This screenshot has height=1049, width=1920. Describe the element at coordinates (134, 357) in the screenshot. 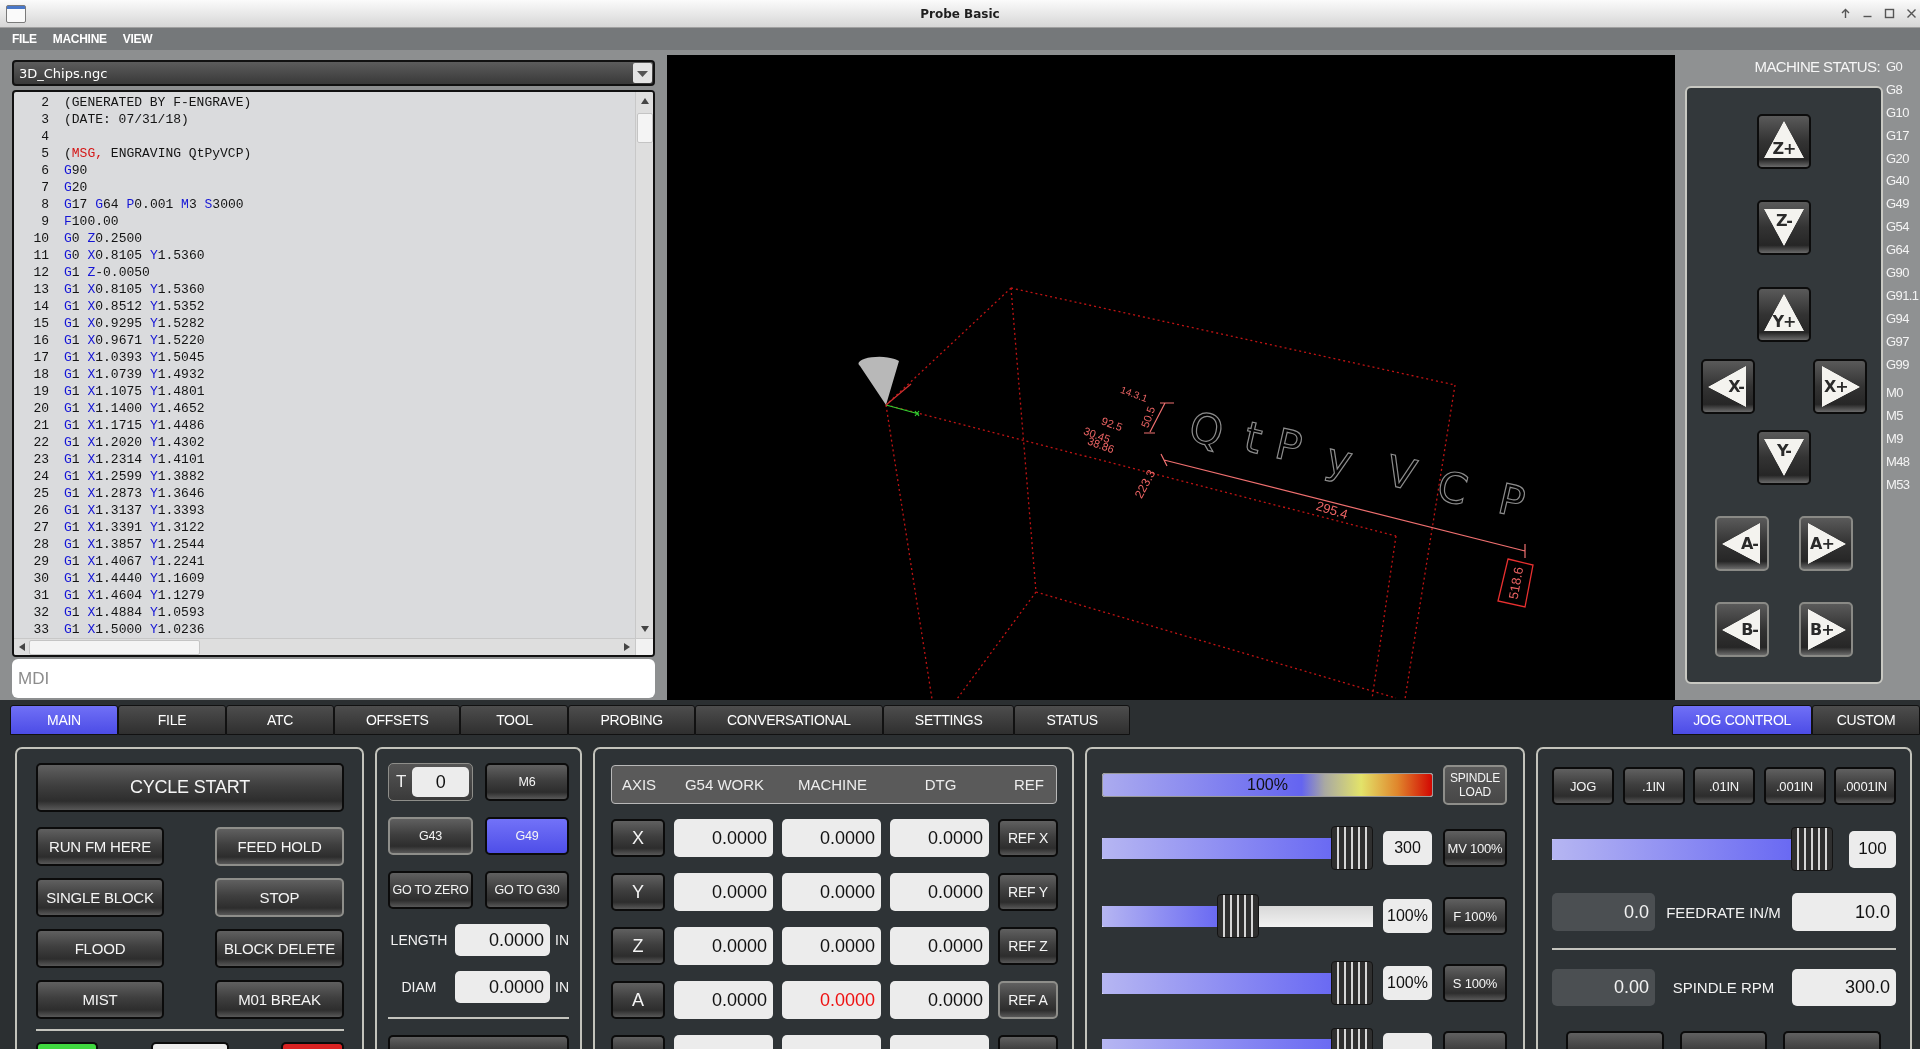

I see `code-line: G1 X1.0393 Y1.5045` at that location.